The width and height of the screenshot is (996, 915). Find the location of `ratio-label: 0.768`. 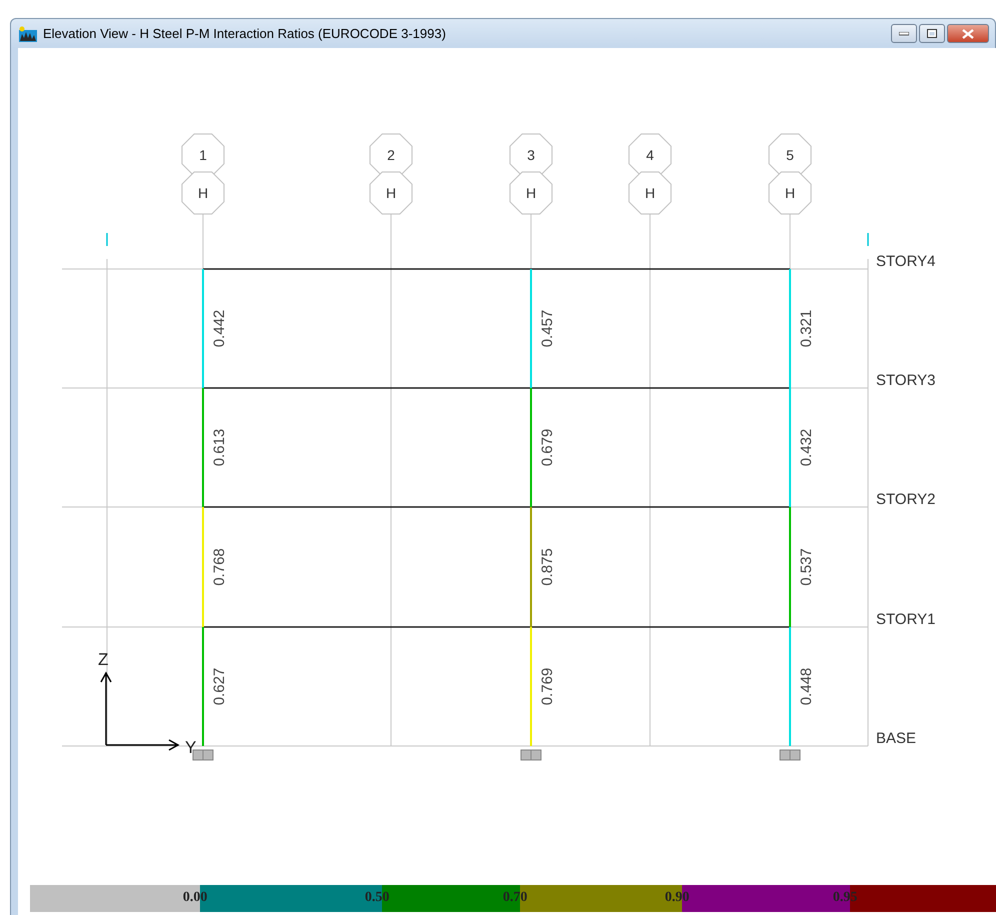

ratio-label: 0.768 is located at coordinates (219, 567).